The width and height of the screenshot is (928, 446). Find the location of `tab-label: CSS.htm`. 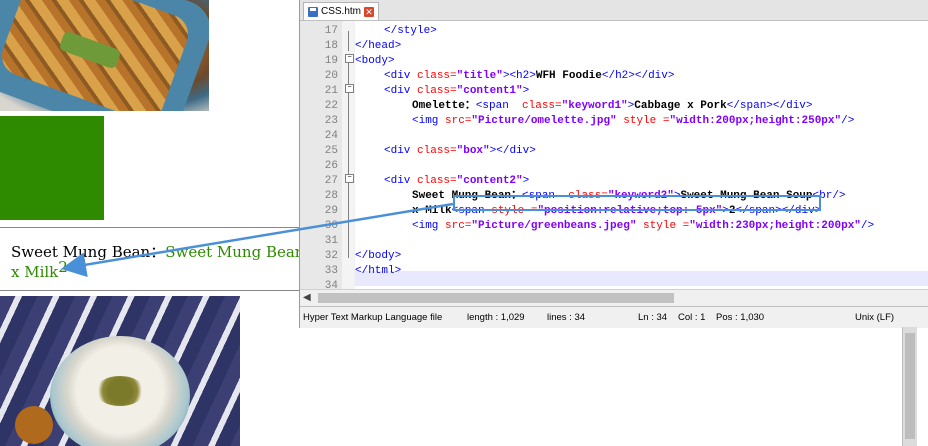

tab-label: CSS.htm is located at coordinates (341, 11).